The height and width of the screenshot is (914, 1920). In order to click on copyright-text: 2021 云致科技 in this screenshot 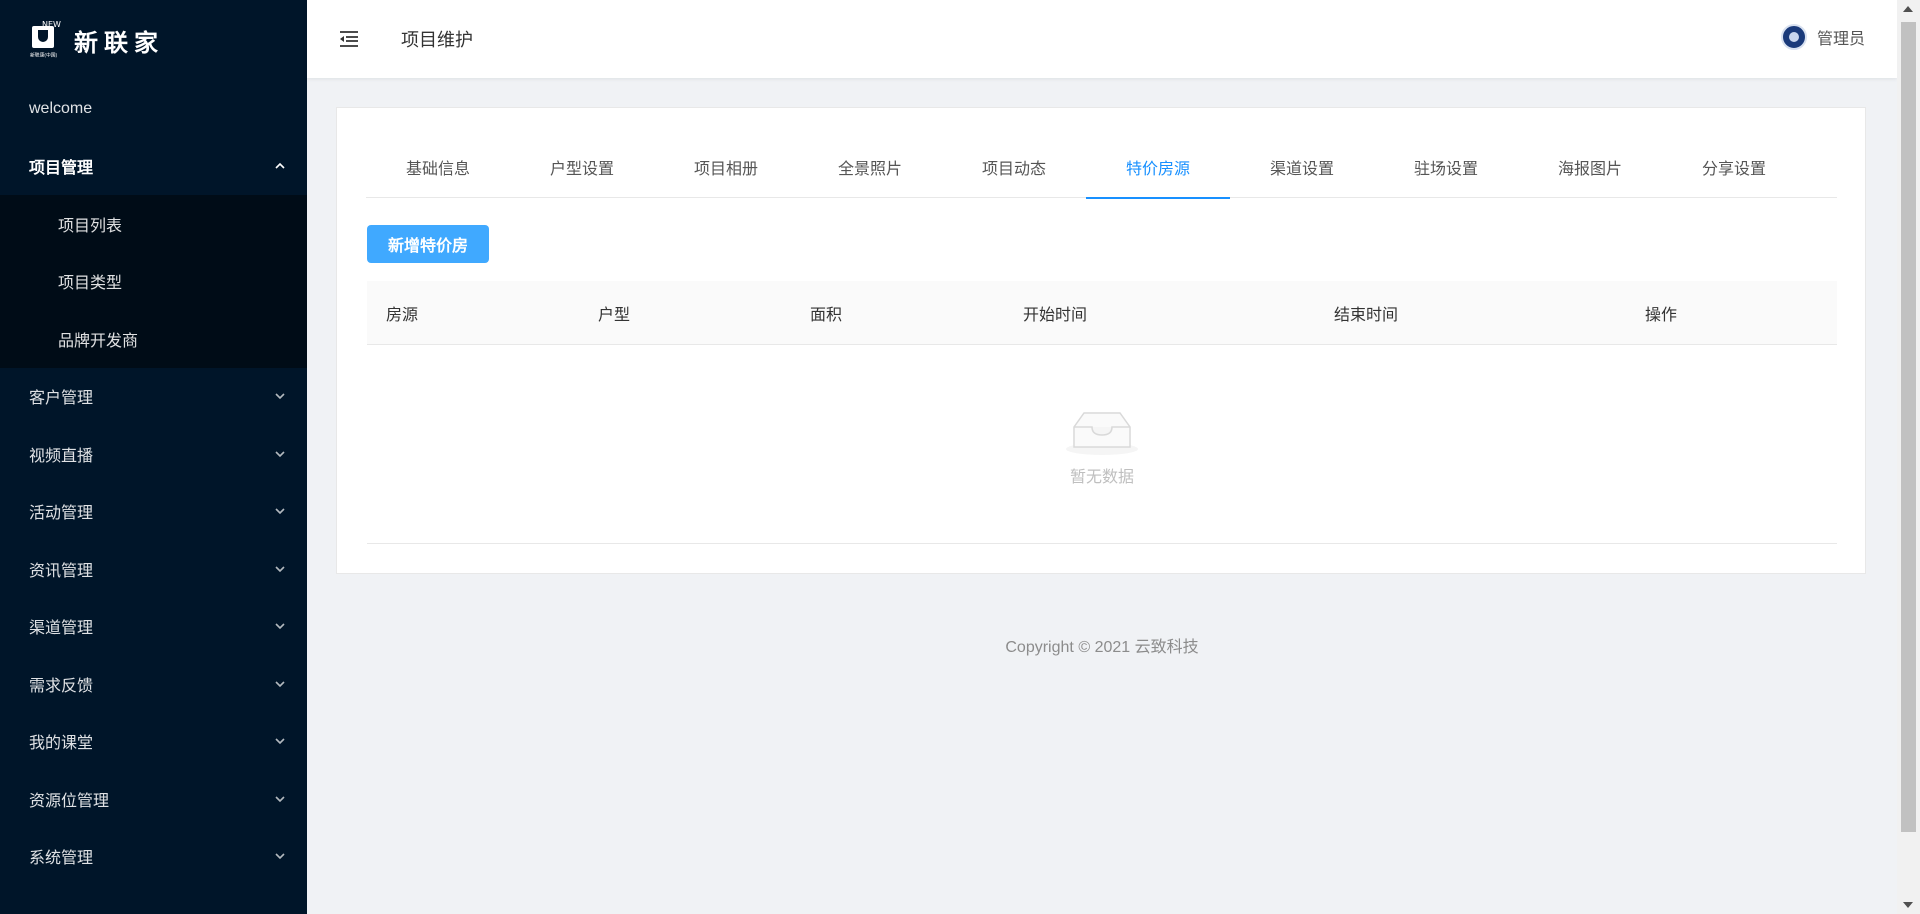, I will do `click(1146, 647)`.